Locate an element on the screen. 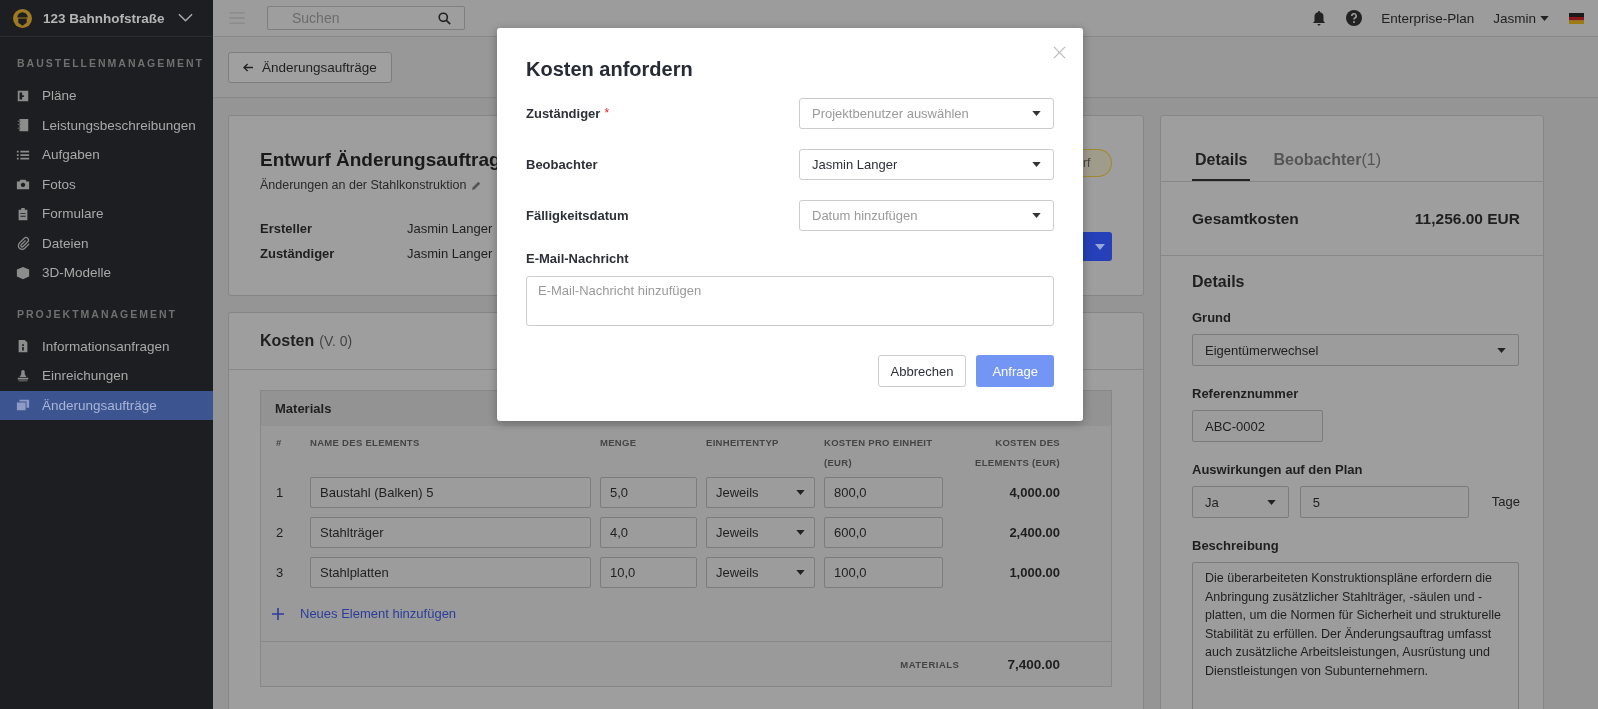  version-label: (V. 0) is located at coordinates (336, 341).